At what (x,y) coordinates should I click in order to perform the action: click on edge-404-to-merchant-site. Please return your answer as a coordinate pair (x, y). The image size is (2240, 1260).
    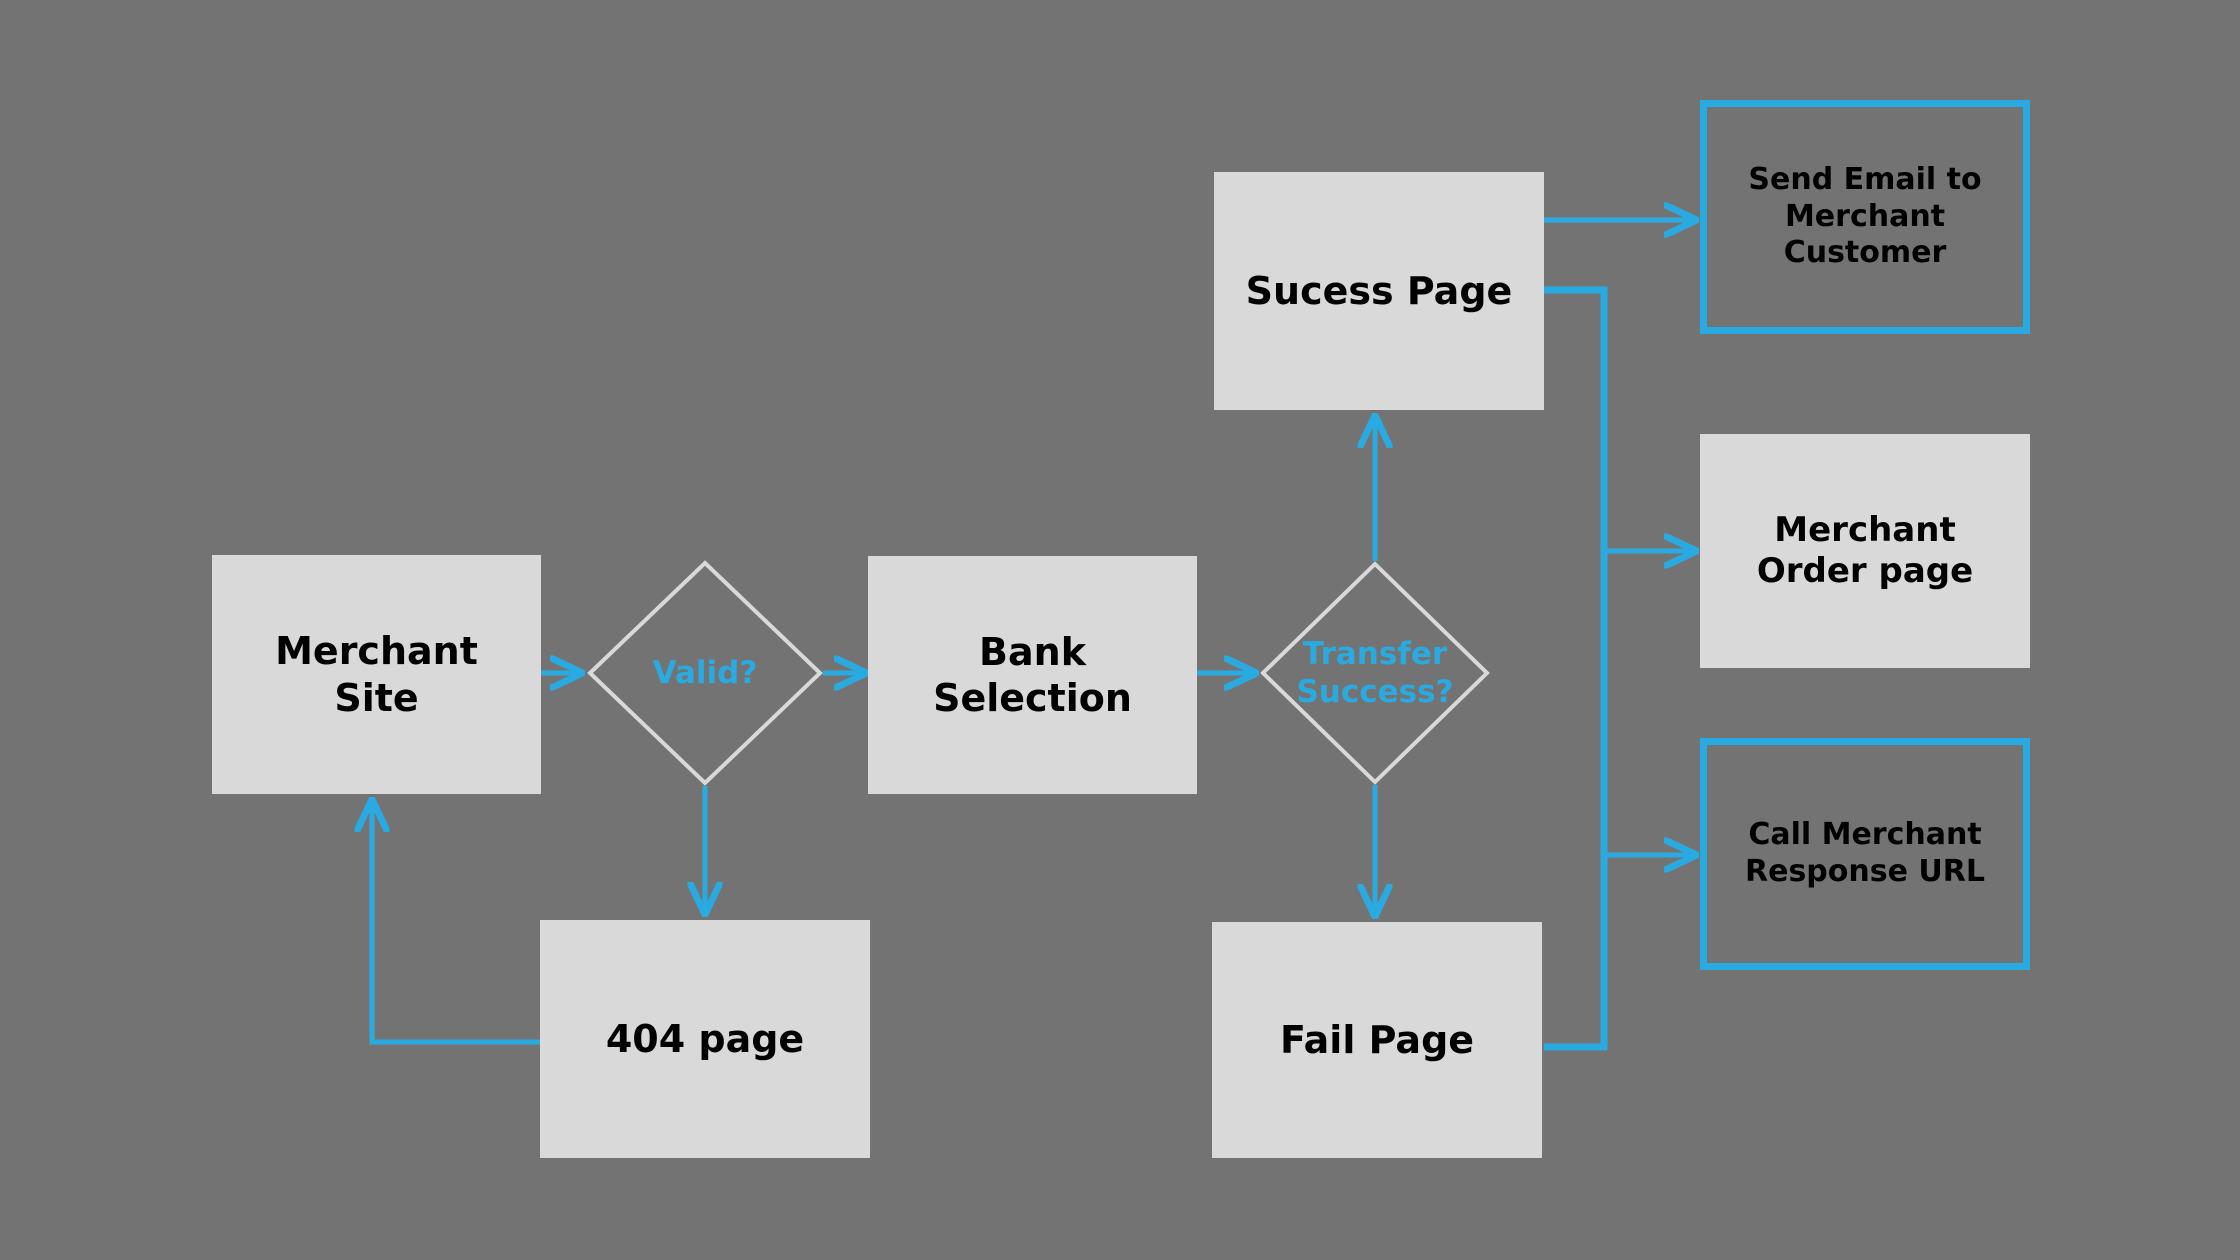
    Looking at the image, I should click on (456, 923).